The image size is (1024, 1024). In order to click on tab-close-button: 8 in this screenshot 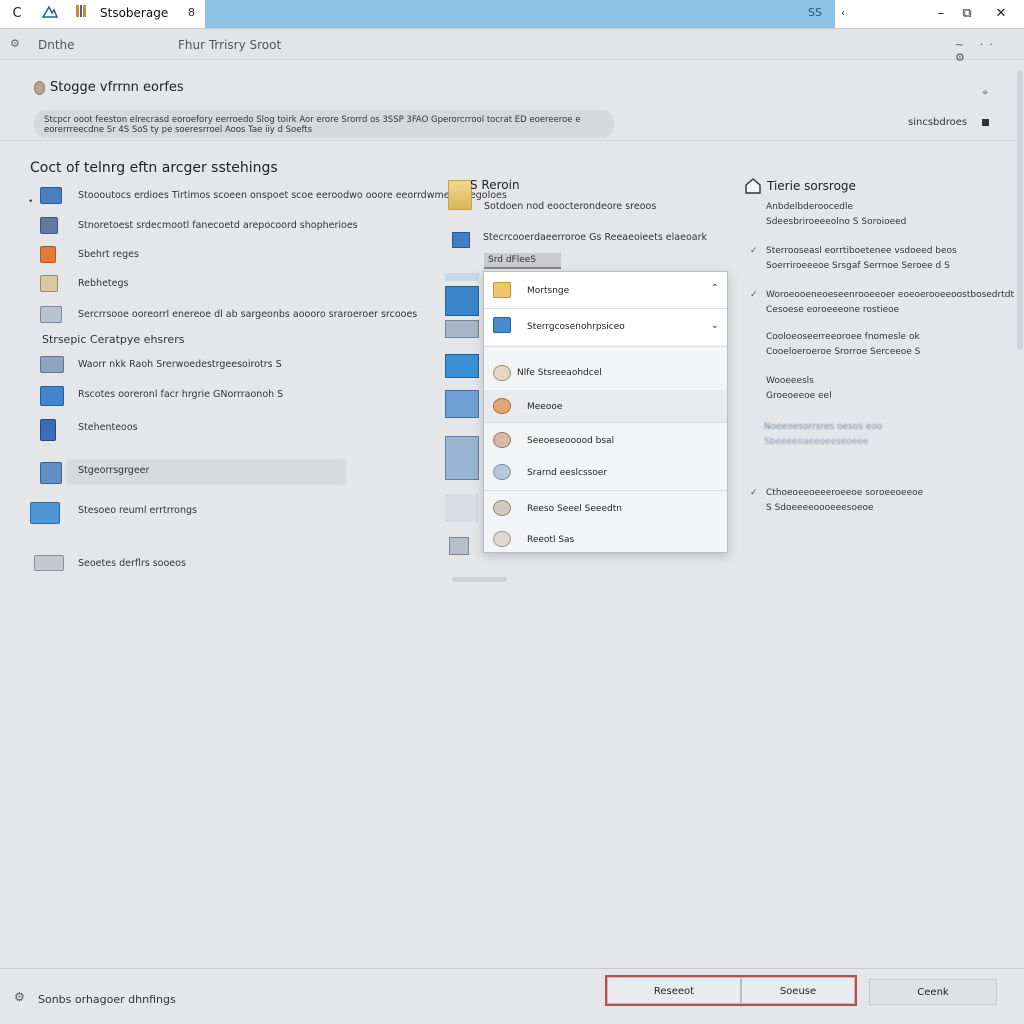, I will do `click(191, 12)`.